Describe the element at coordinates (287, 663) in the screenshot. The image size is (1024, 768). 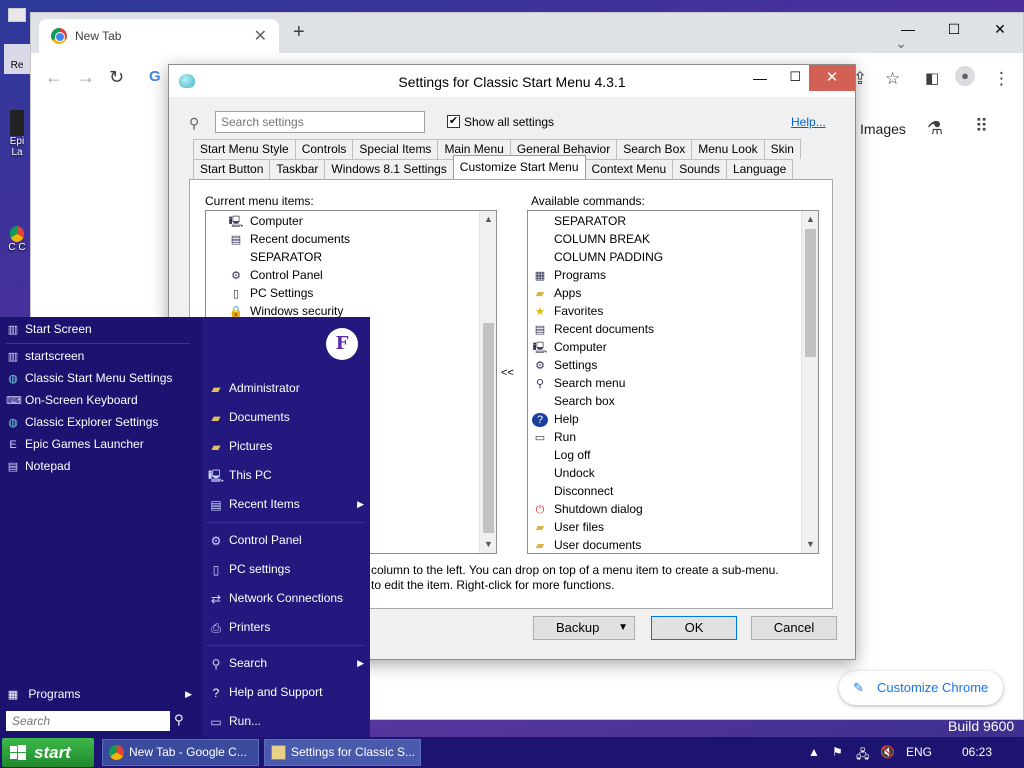
I see `start-right-item: ⚲ Search ▶` at that location.